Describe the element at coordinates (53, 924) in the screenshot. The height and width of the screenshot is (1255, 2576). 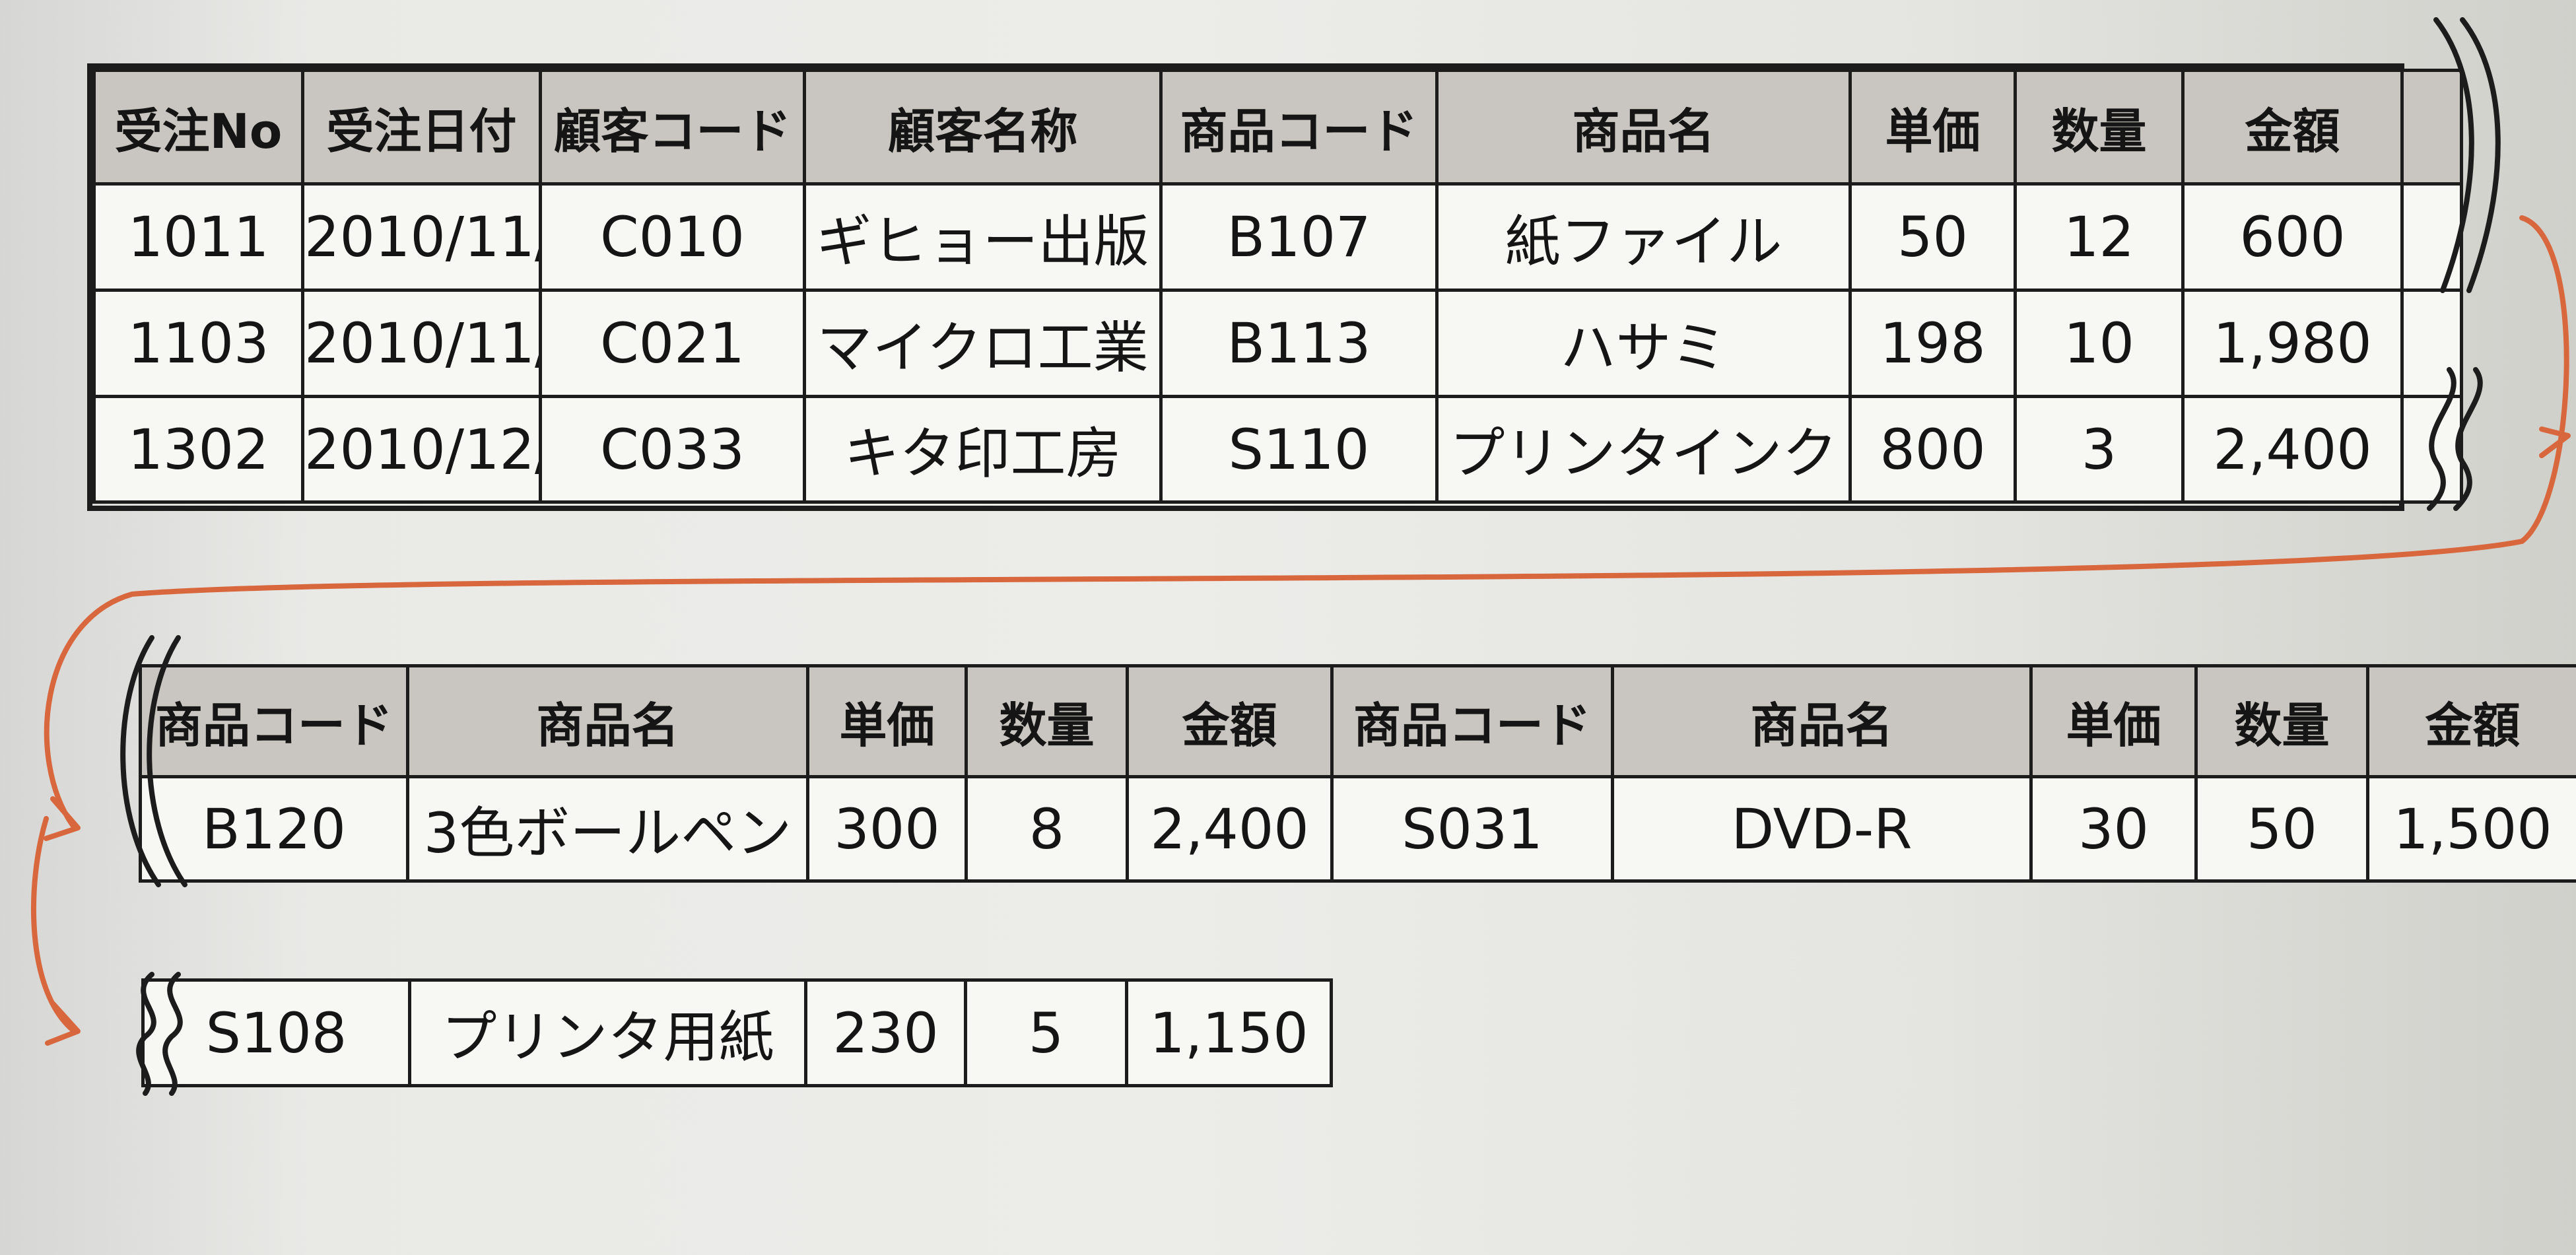
I see `continuation-arrow-icon` at that location.